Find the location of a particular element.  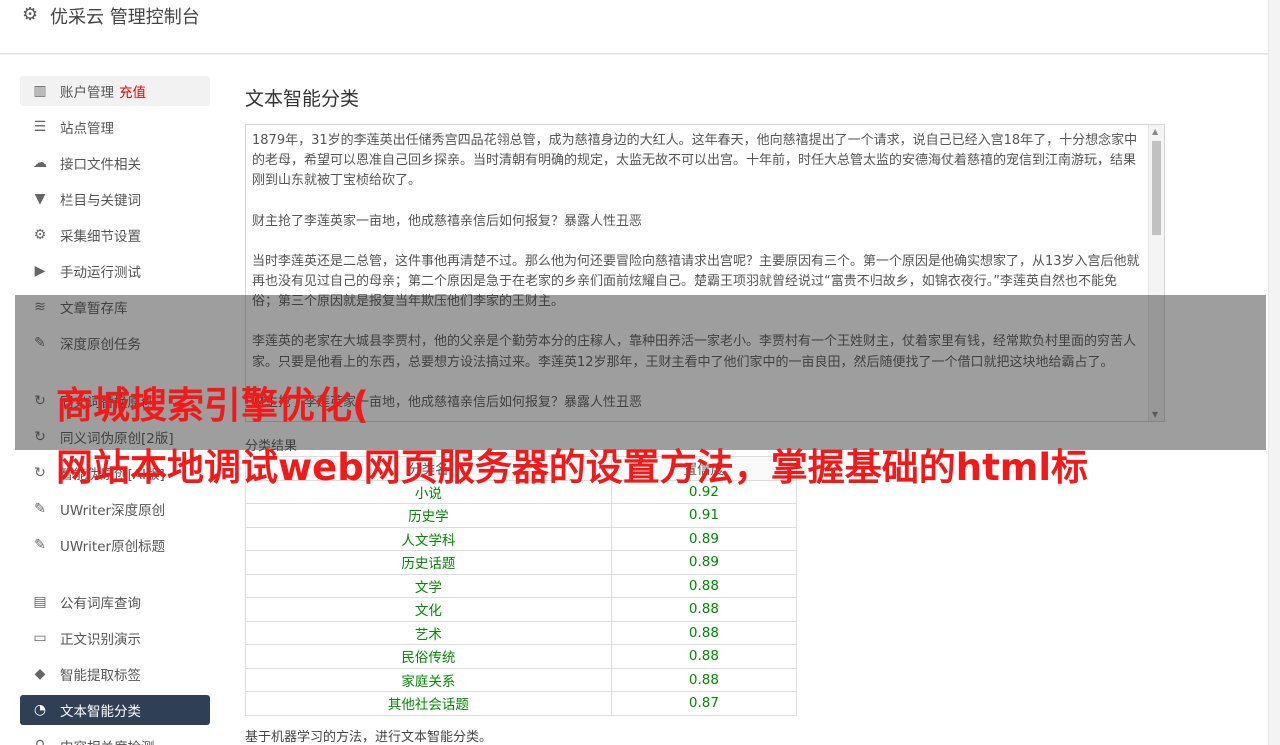

pie-chart-icon: ◔ is located at coordinates (40, 710).